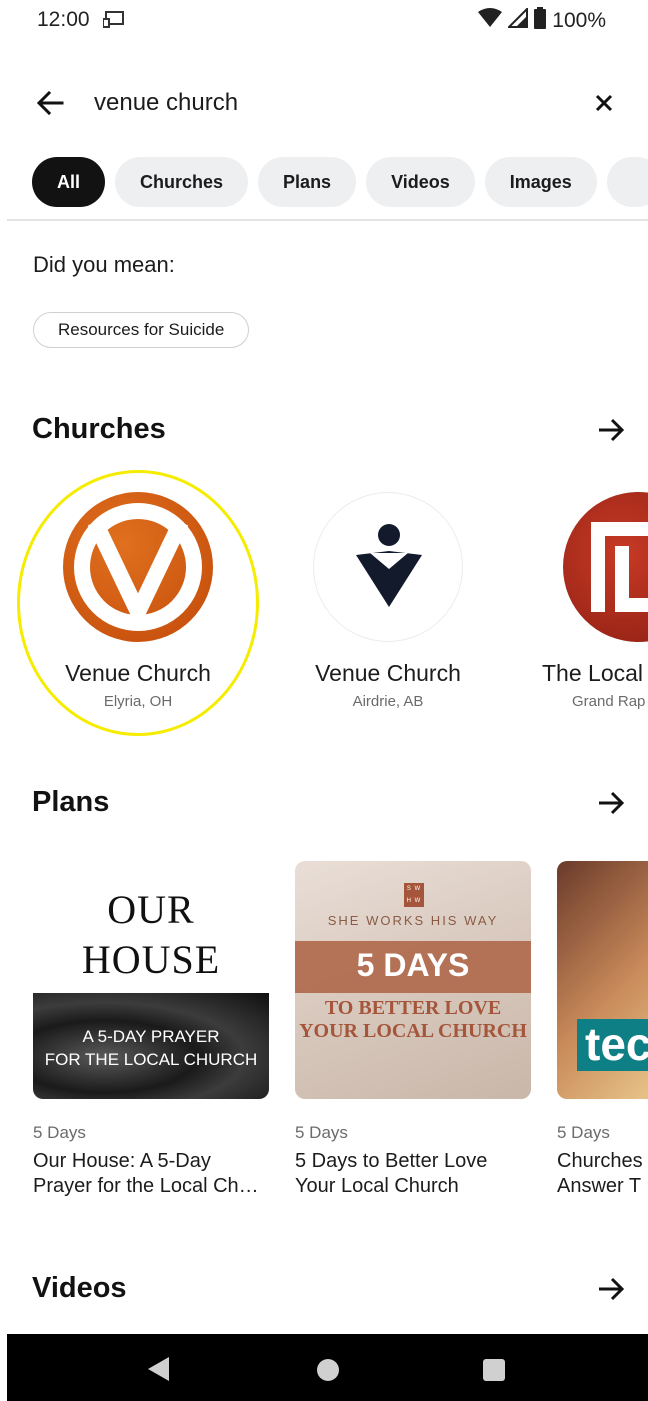 The image size is (648, 1401). What do you see at coordinates (141, 330) in the screenshot?
I see `suggestion-chip: Resources for Suicide` at bounding box center [141, 330].